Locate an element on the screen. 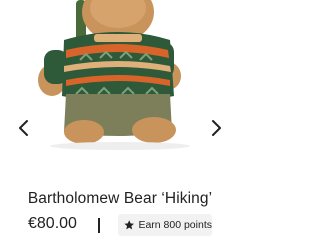  product-price: €80.00 is located at coordinates (52, 223).